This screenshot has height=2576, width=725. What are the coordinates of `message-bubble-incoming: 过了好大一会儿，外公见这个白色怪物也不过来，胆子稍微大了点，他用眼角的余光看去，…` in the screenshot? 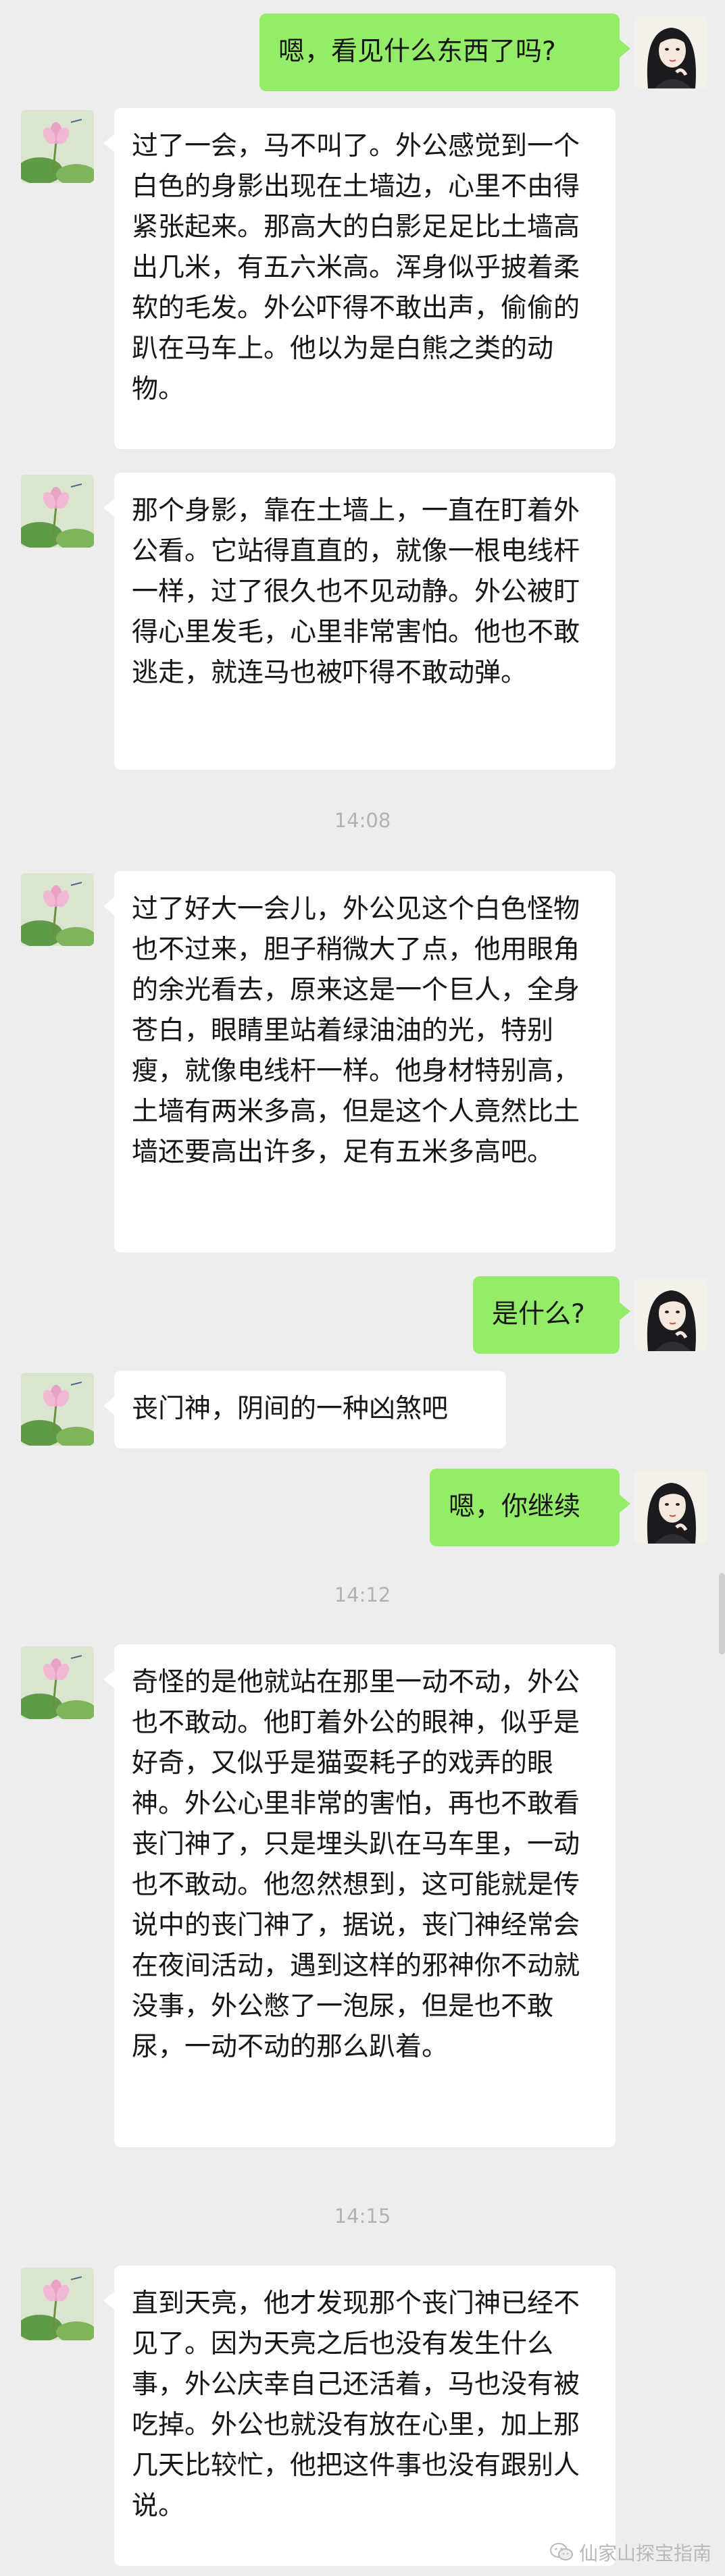 It's located at (359, 1062).